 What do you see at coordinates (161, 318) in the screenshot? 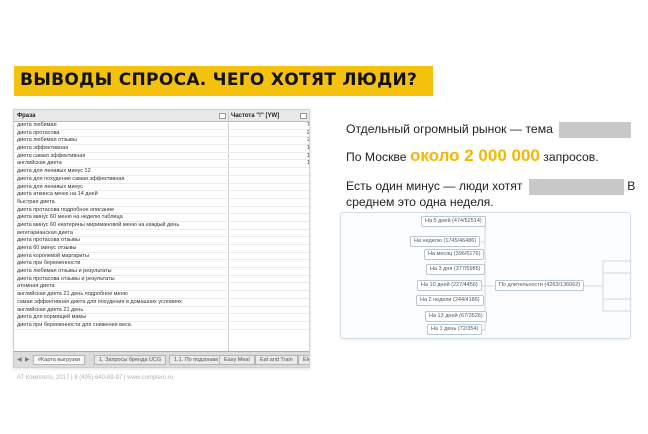
I see `table-row: диета для кормящей мамы 341` at bounding box center [161, 318].